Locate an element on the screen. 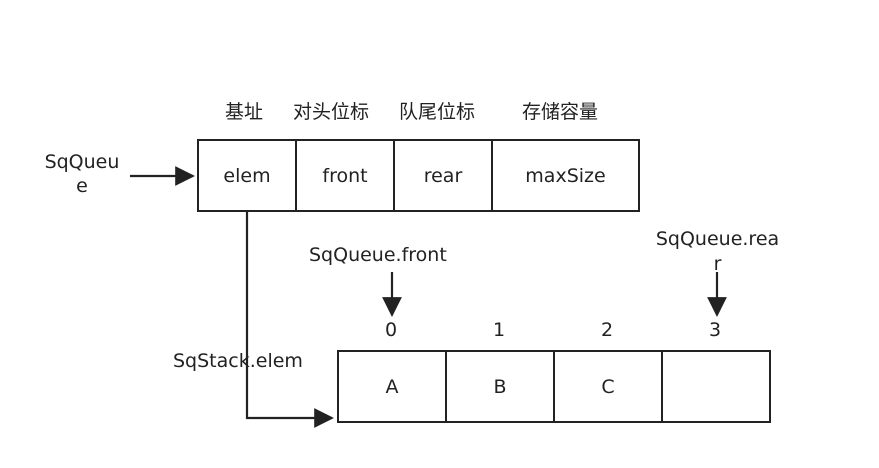 The width and height of the screenshot is (879, 468). sqqueue-label: SqQueu e is located at coordinates (82, 174).